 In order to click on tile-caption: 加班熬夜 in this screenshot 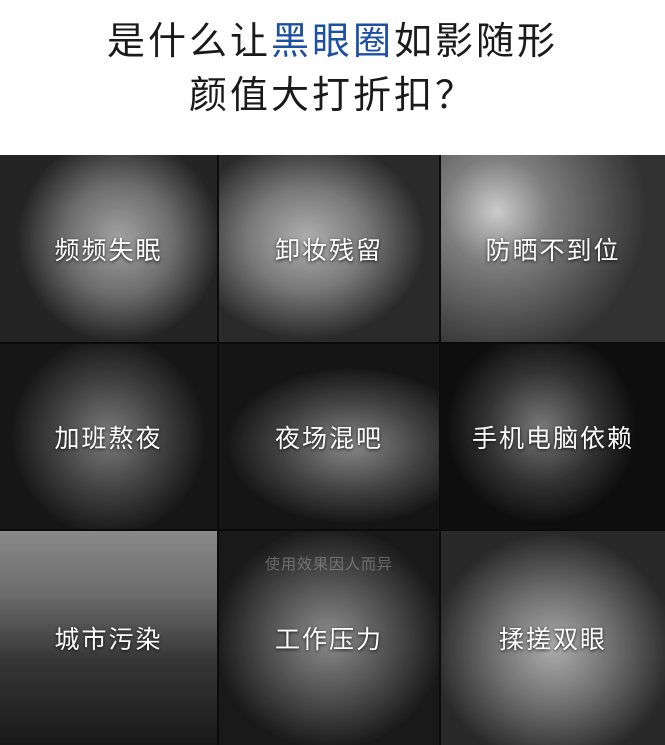, I will do `click(108, 438)`.